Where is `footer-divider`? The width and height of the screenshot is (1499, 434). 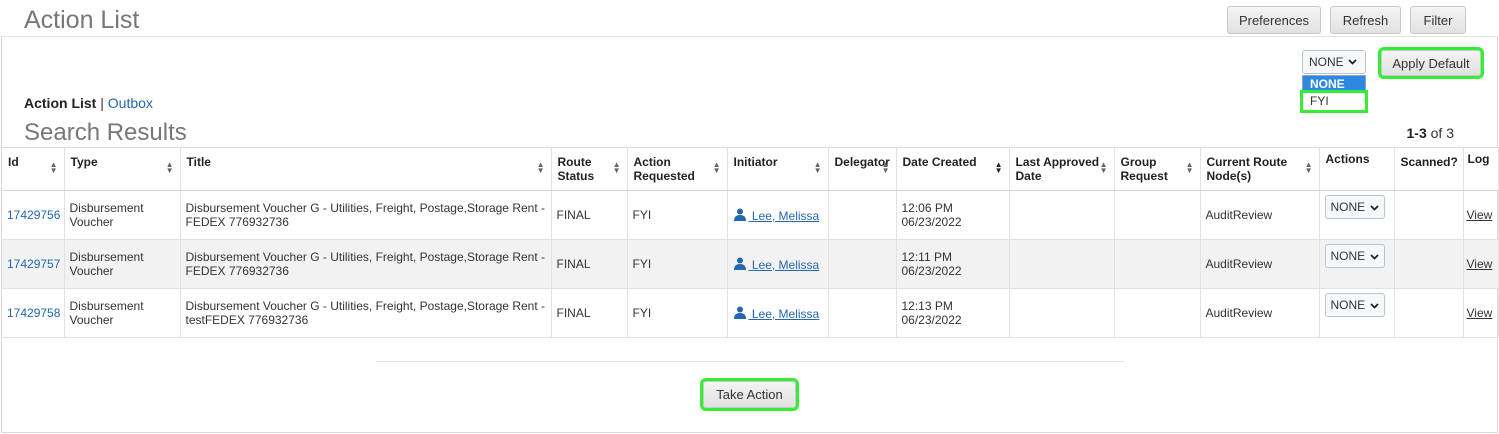 footer-divider is located at coordinates (750, 361).